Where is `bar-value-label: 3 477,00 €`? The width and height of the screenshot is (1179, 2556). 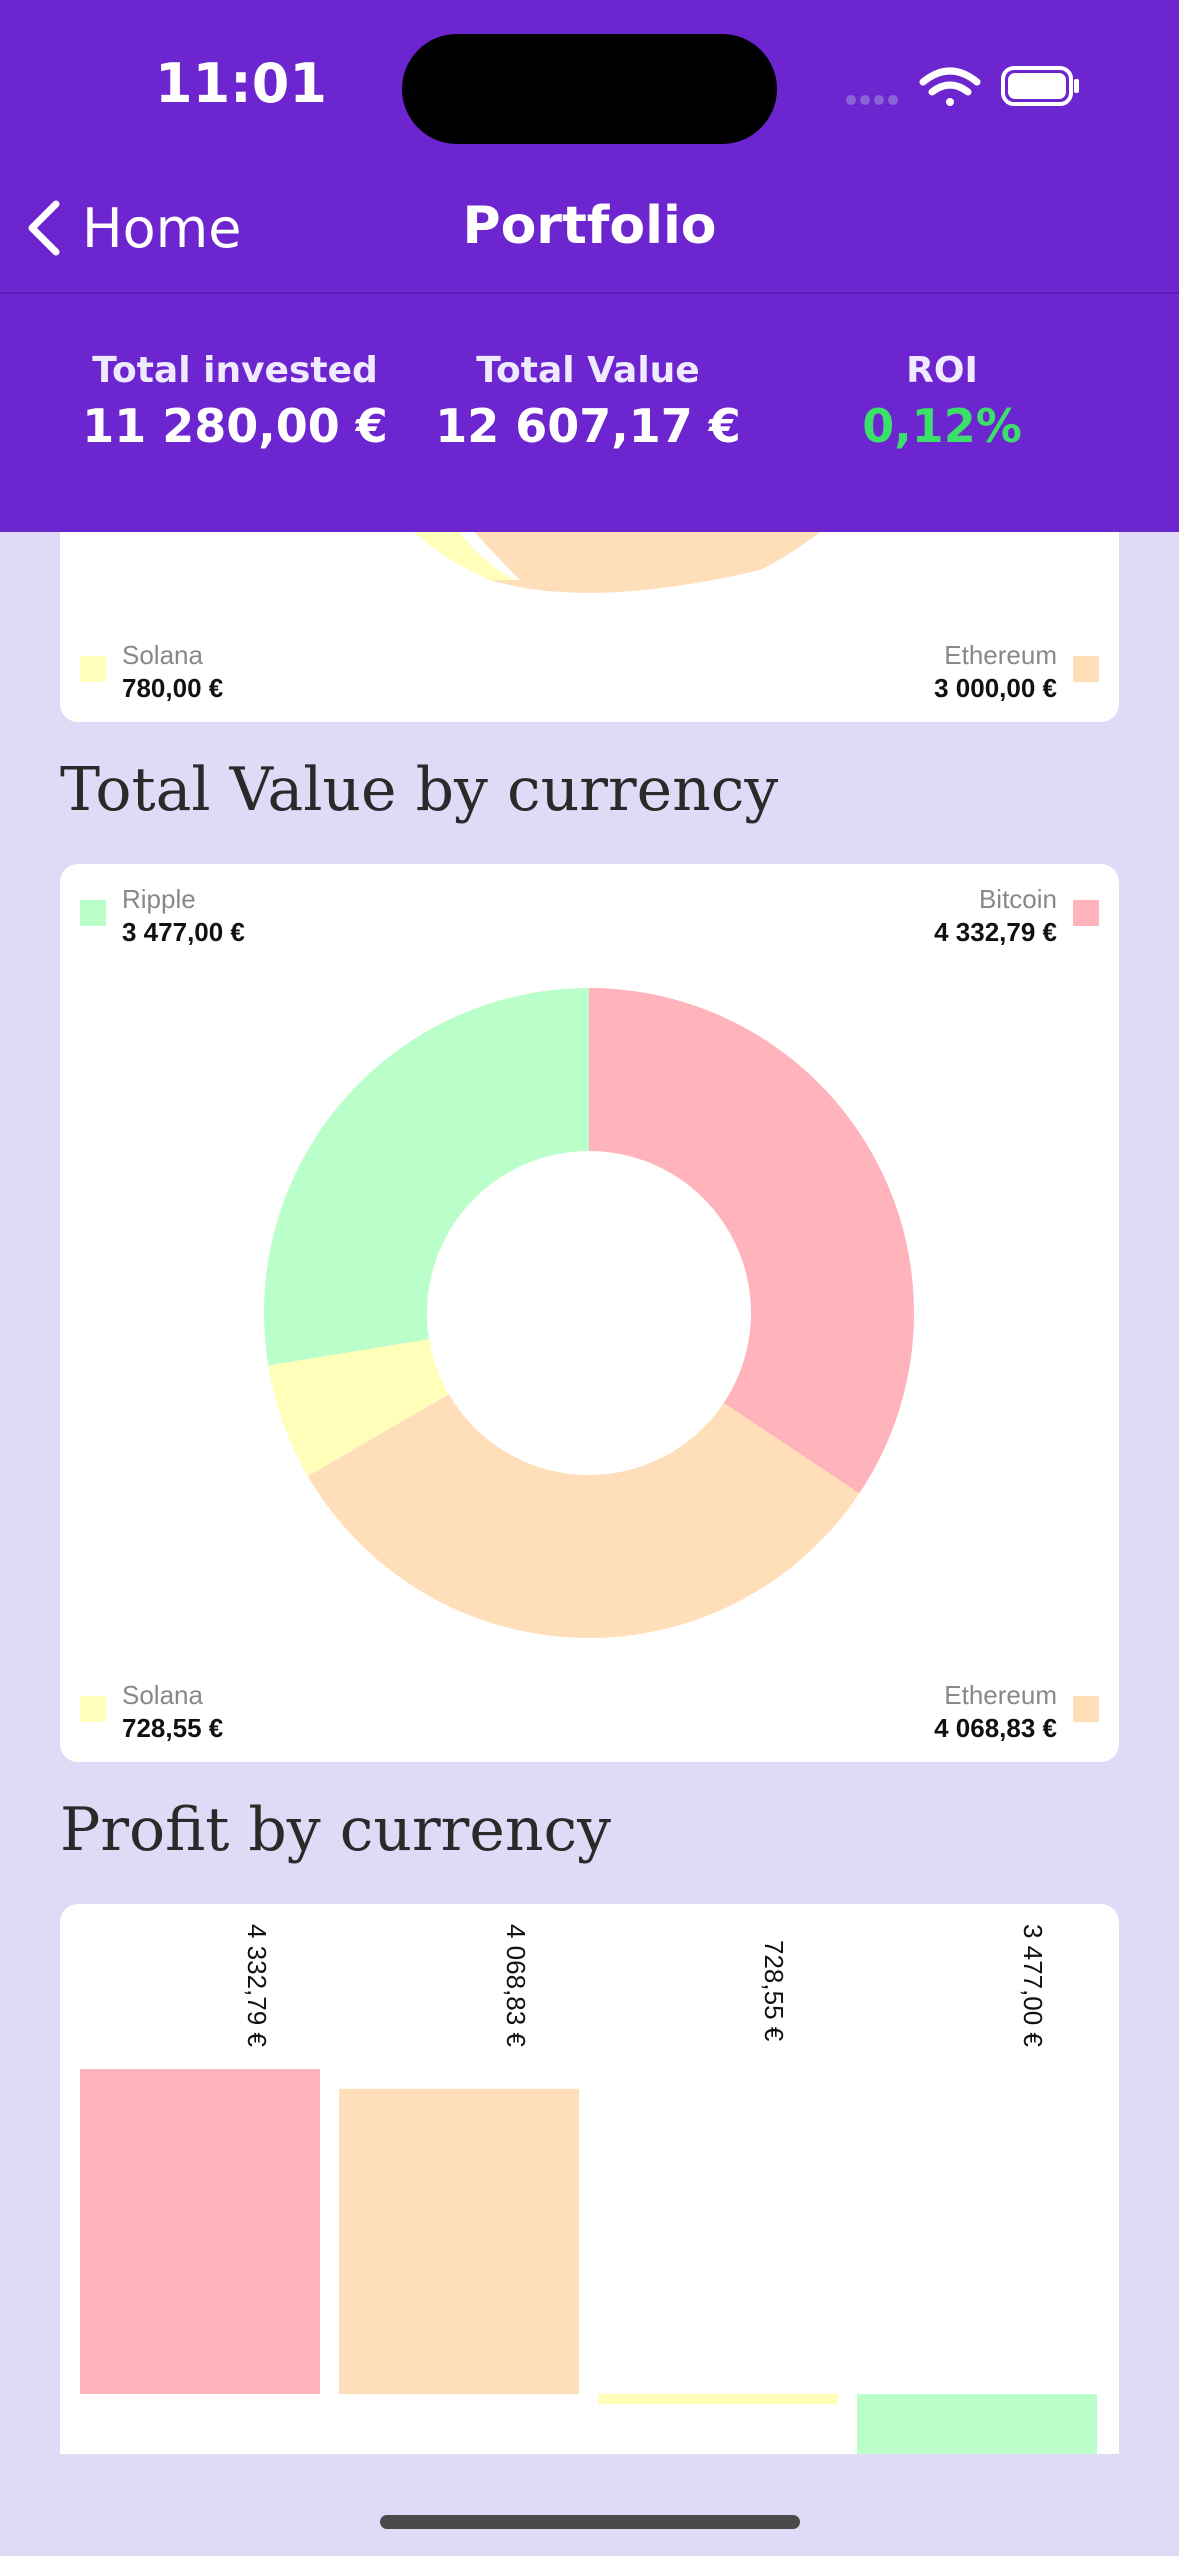
bar-value-label: 3 477,00 € is located at coordinates (1033, 1985).